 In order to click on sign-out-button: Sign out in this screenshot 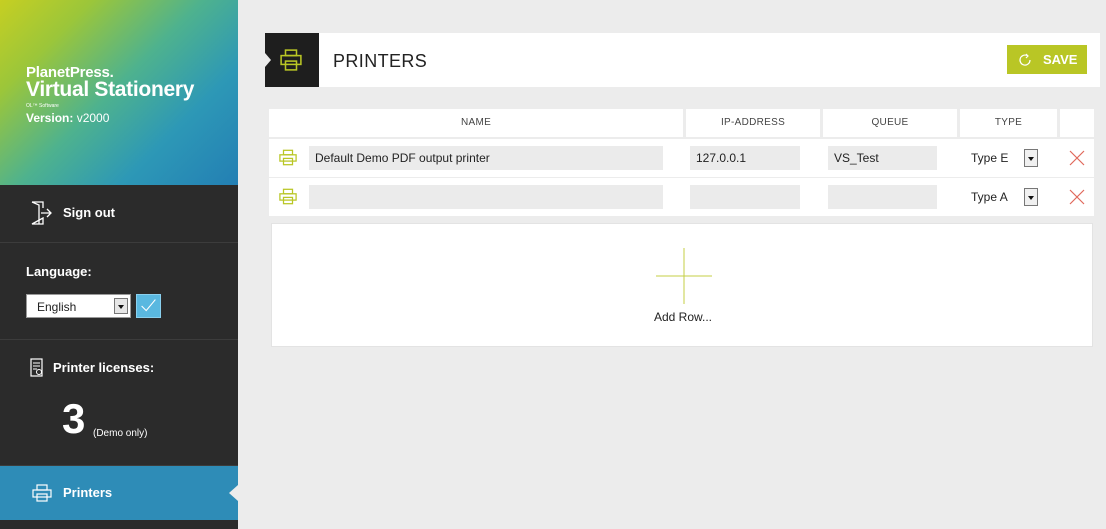, I will do `click(119, 214)`.